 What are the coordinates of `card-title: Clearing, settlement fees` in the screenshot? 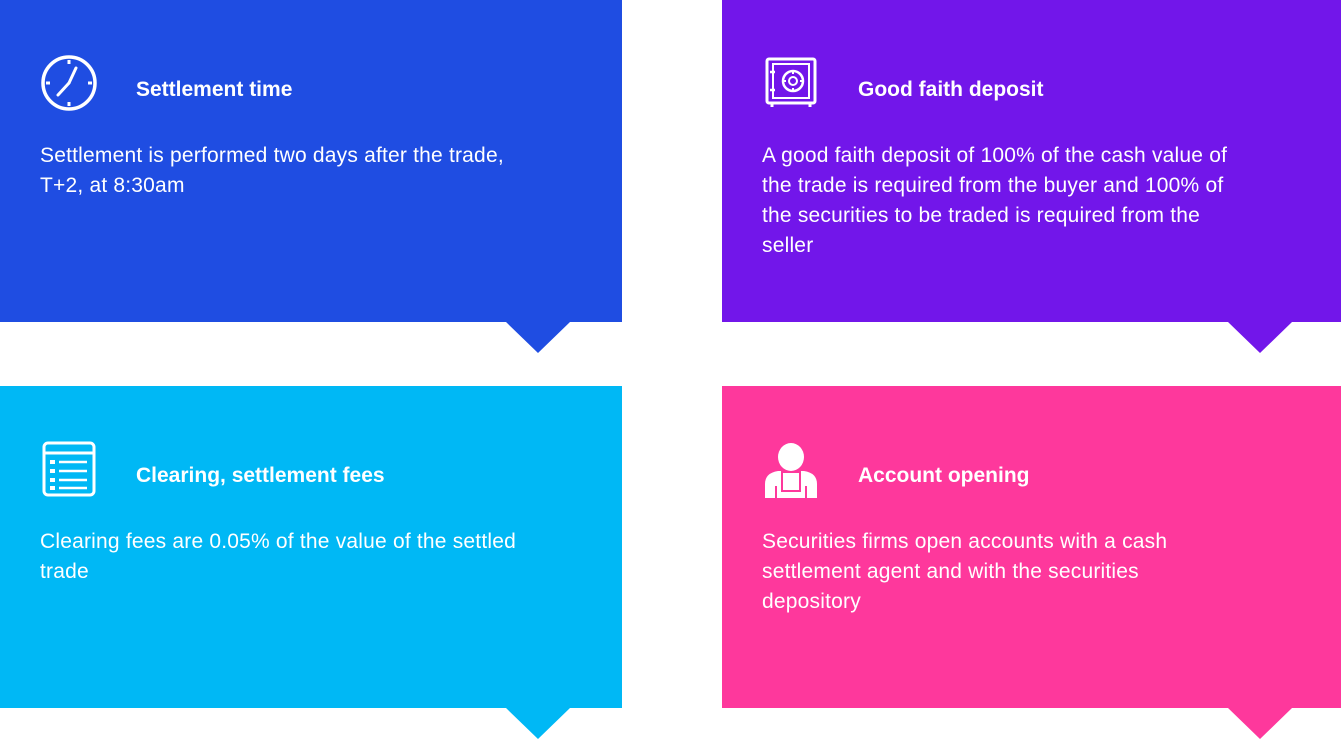 It's located at (260, 475).